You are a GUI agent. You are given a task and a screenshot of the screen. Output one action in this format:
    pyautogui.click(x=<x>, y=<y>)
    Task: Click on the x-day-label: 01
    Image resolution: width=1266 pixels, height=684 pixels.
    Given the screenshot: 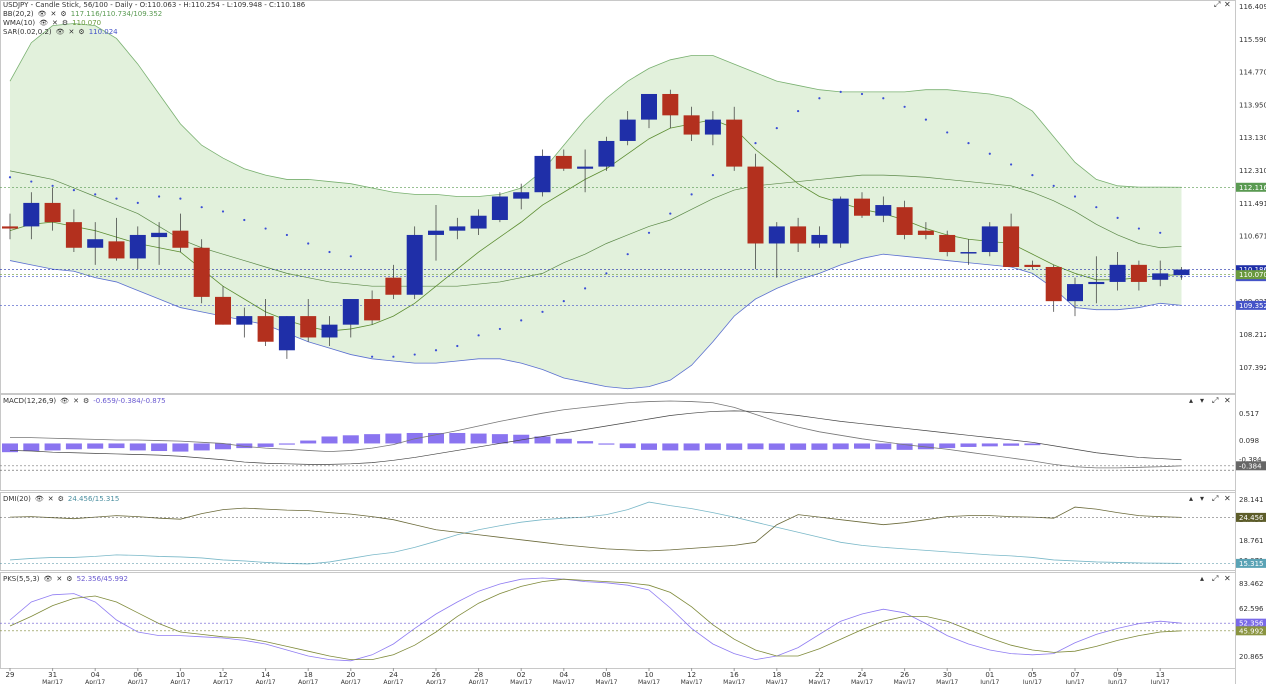 What is the action you would take?
    pyautogui.click(x=989, y=675)
    